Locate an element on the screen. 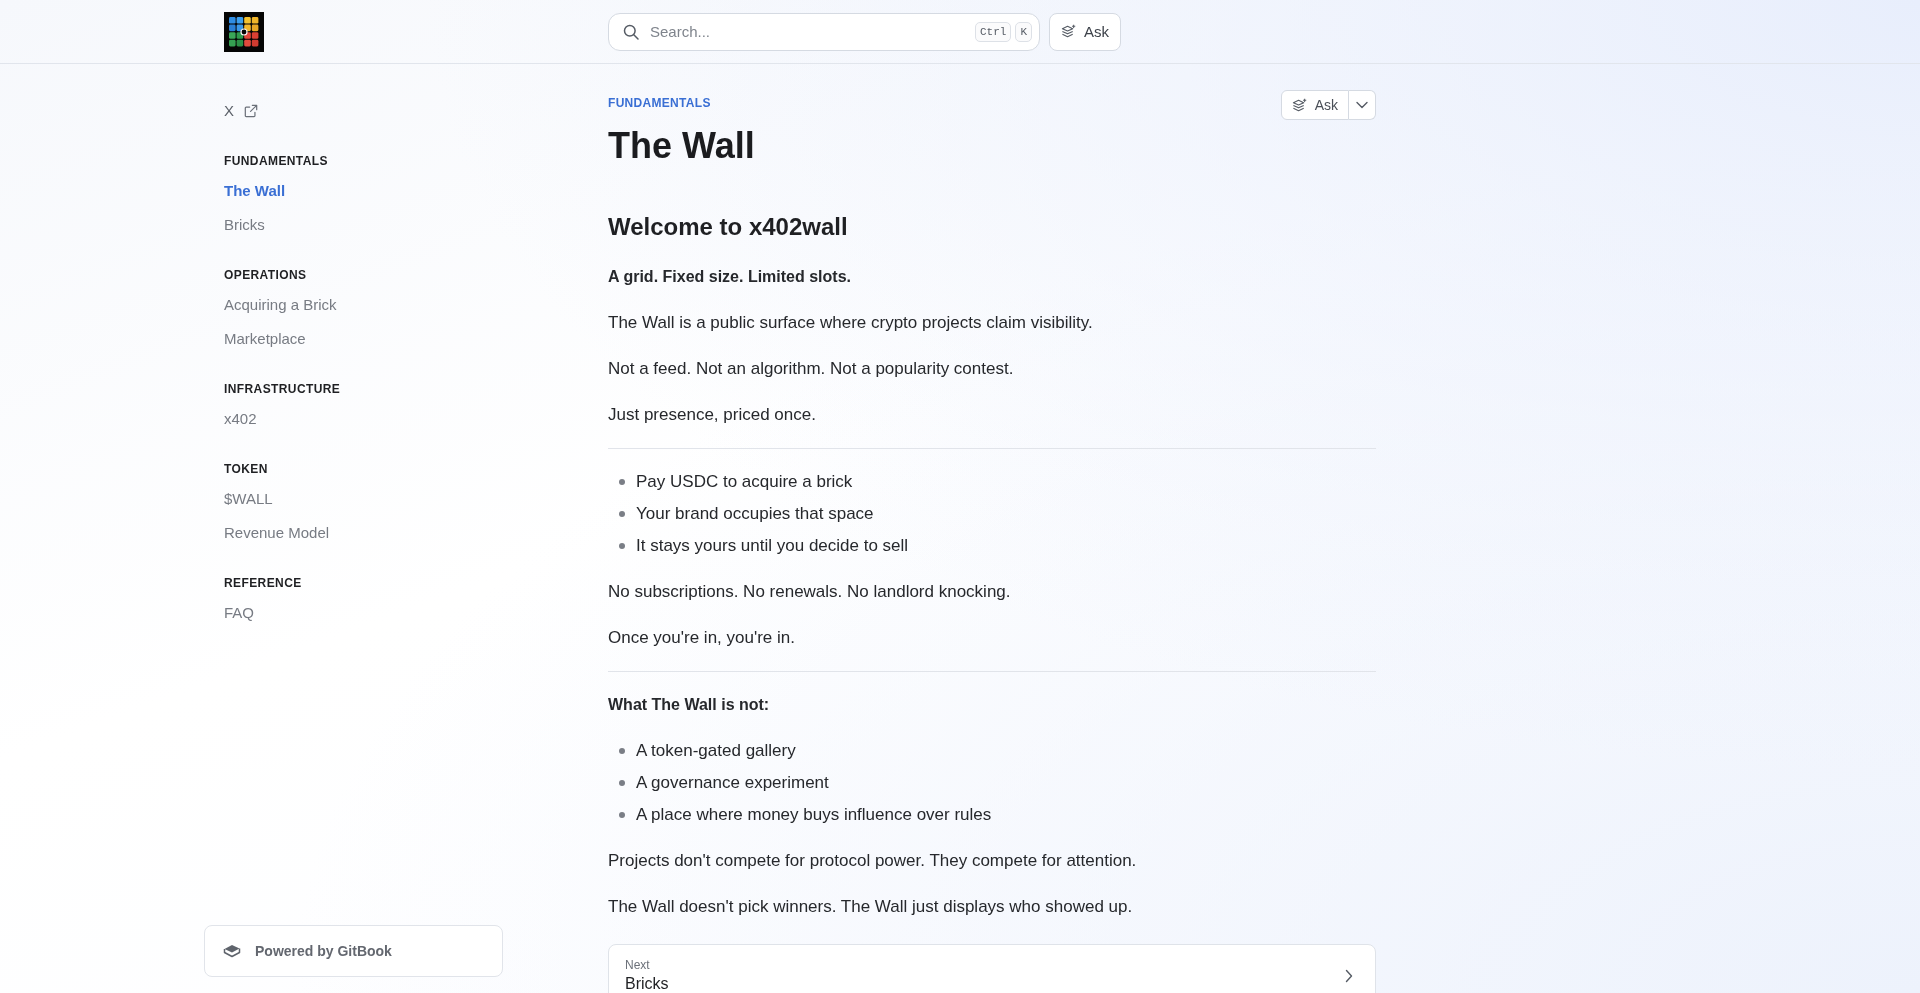  section-heading: TOKEN is located at coordinates (246, 469).